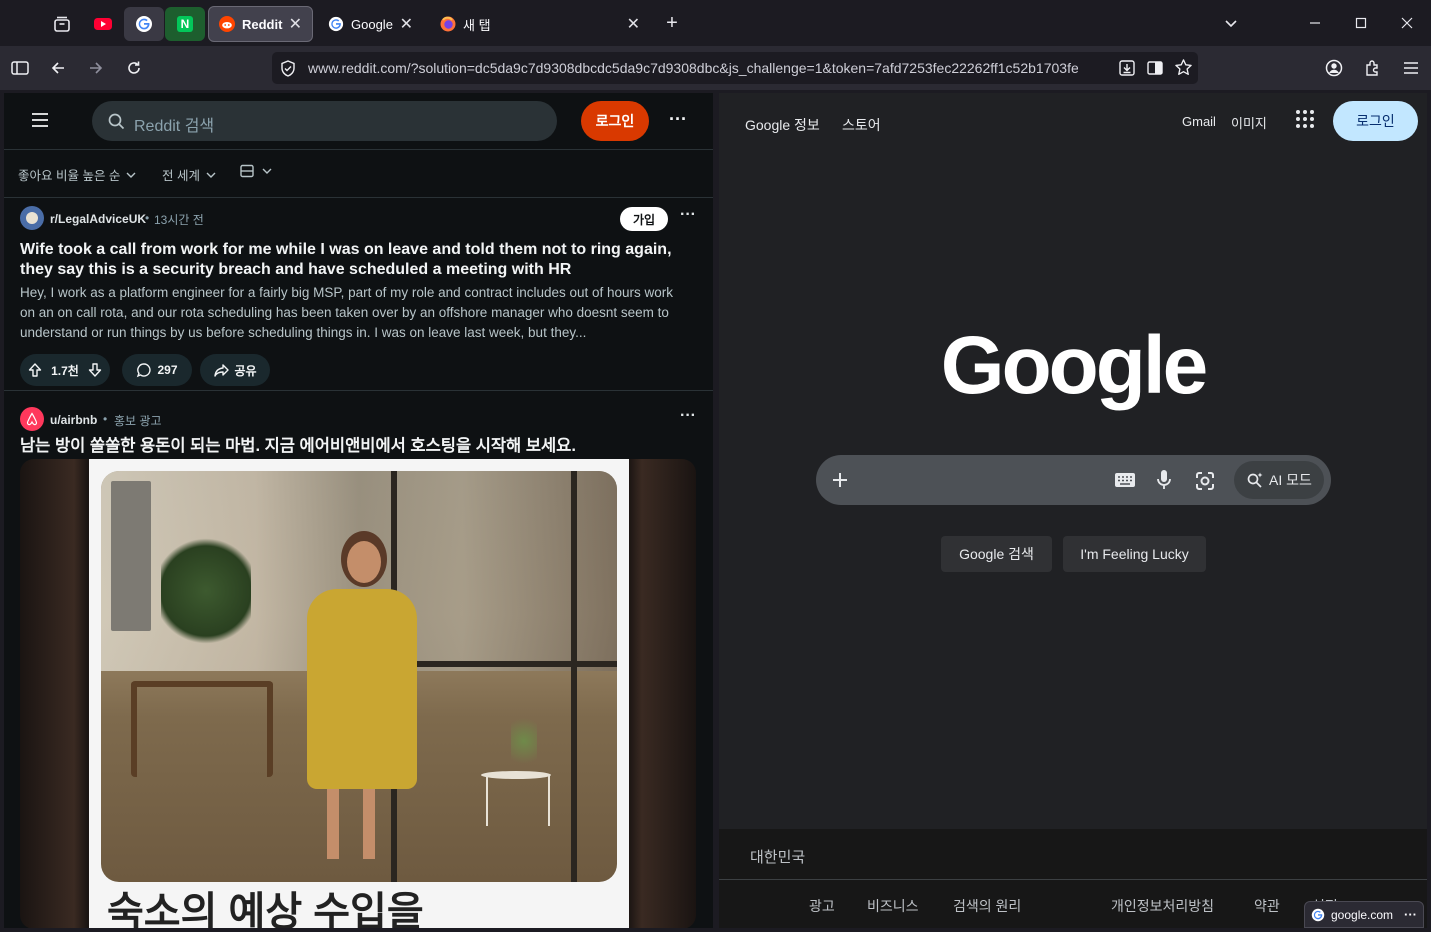  Describe the element at coordinates (103, 24) in the screenshot. I see `pinned-tab-youtube` at that location.